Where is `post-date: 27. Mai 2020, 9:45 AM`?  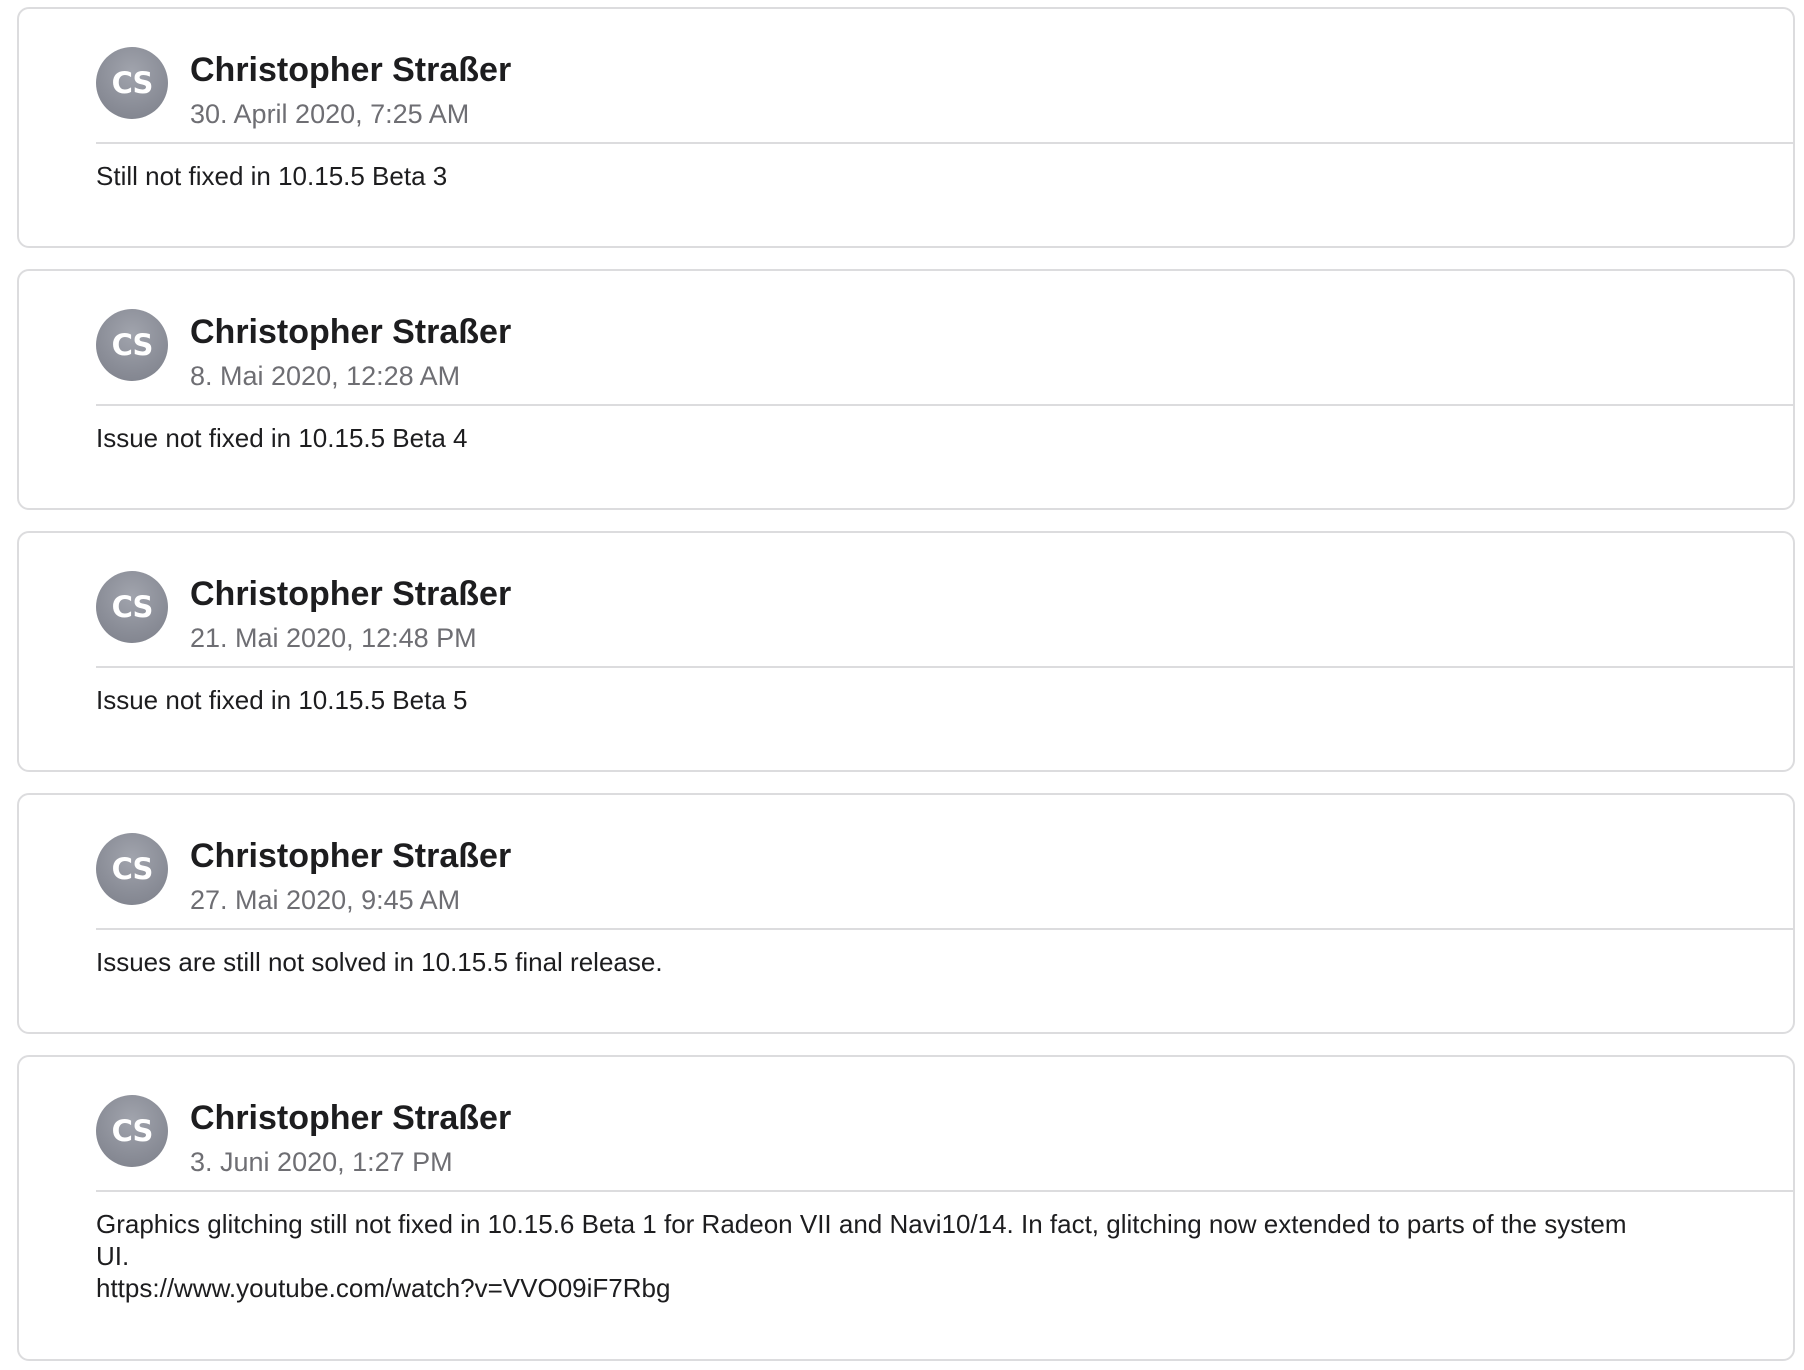 post-date: 27. Mai 2020, 9:45 AM is located at coordinates (325, 900).